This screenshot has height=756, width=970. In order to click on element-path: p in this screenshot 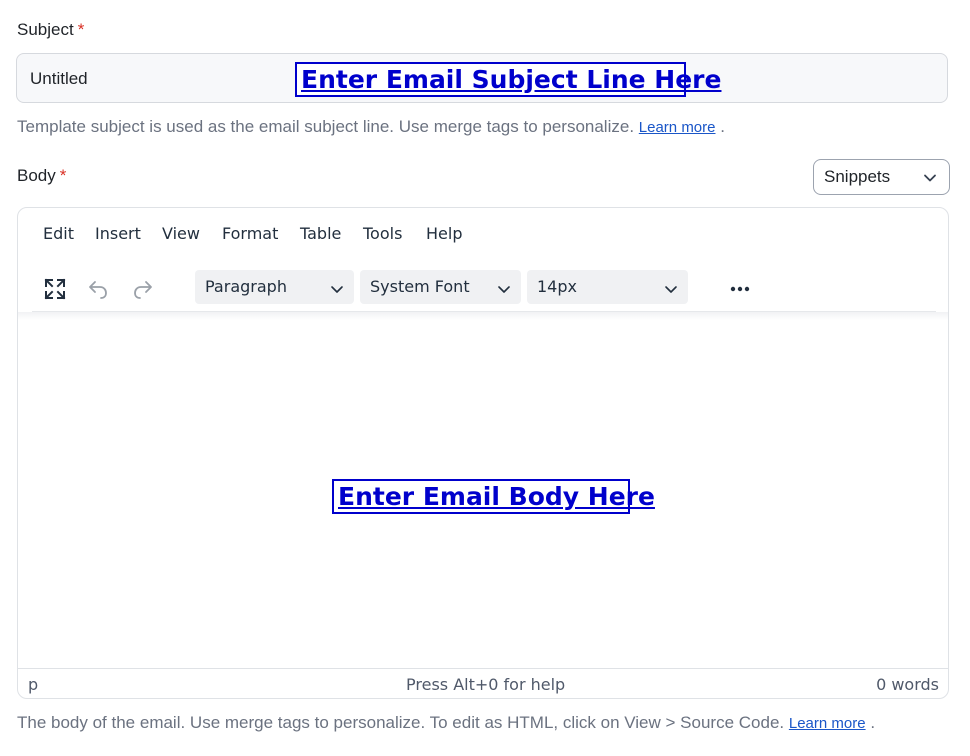, I will do `click(33, 684)`.